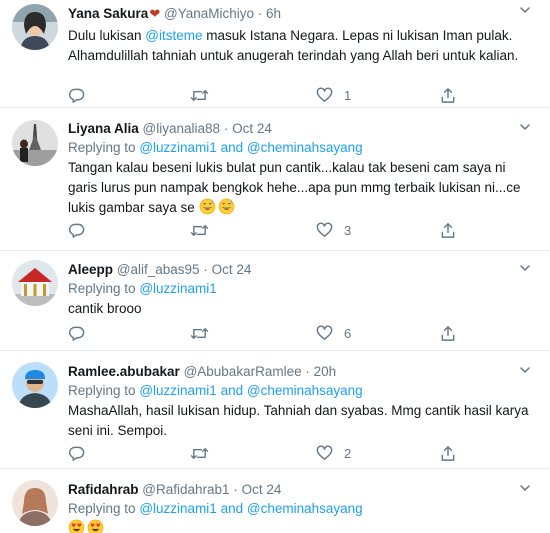 Image resolution: width=550 pixels, height=533 pixels. What do you see at coordinates (243, 371) in the screenshot?
I see `user-handle: @AbubakarRamlee` at bounding box center [243, 371].